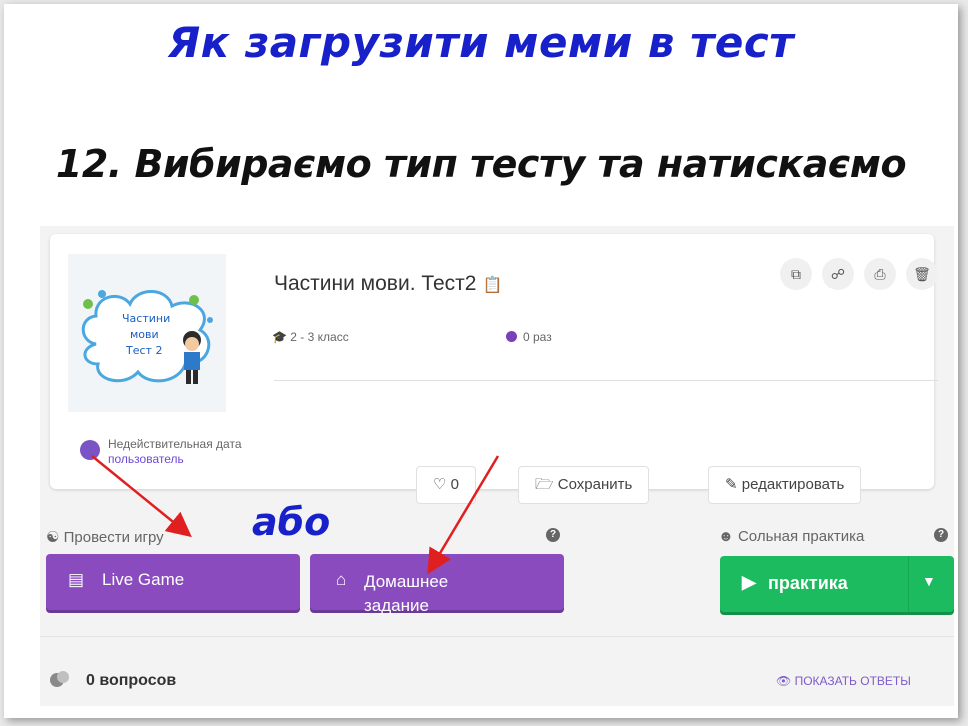 The image size is (968, 726). I want to click on quiz-name: Частини мови. Тест2 📋, so click(388, 284).